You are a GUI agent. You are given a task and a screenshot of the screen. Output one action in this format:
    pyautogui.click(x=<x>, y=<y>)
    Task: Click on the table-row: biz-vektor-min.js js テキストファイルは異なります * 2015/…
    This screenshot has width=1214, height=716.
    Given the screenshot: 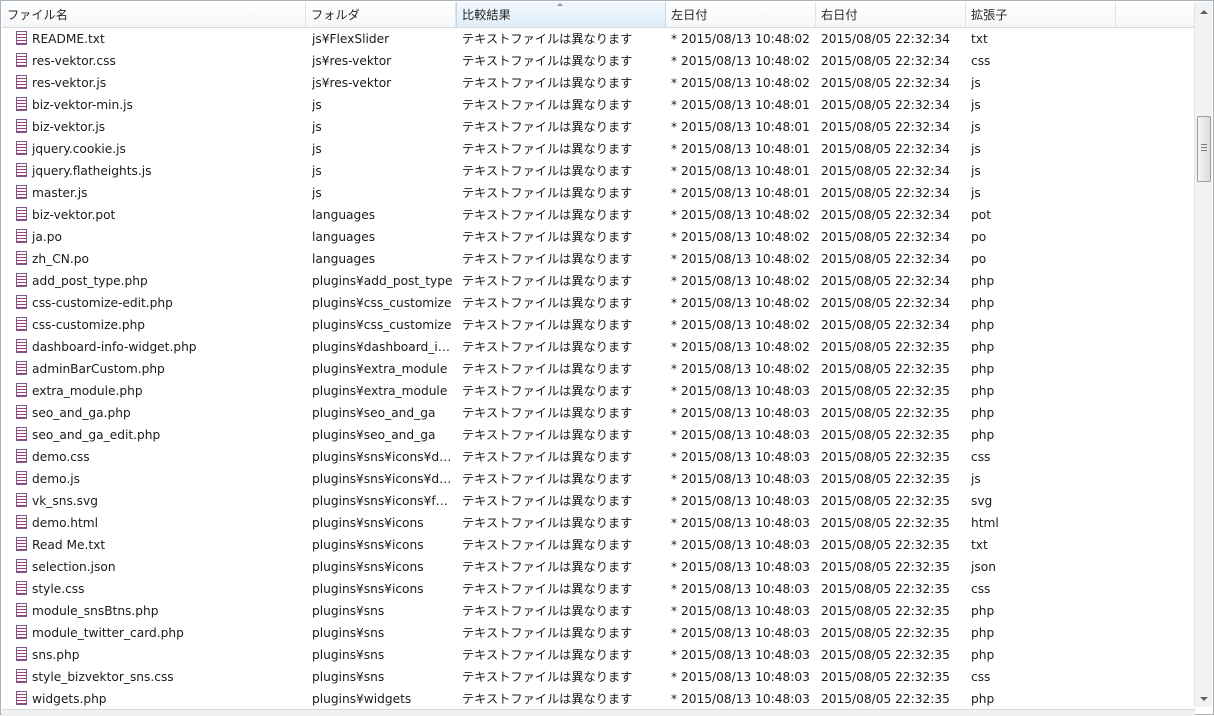 What is the action you would take?
    pyautogui.click(x=598, y=105)
    